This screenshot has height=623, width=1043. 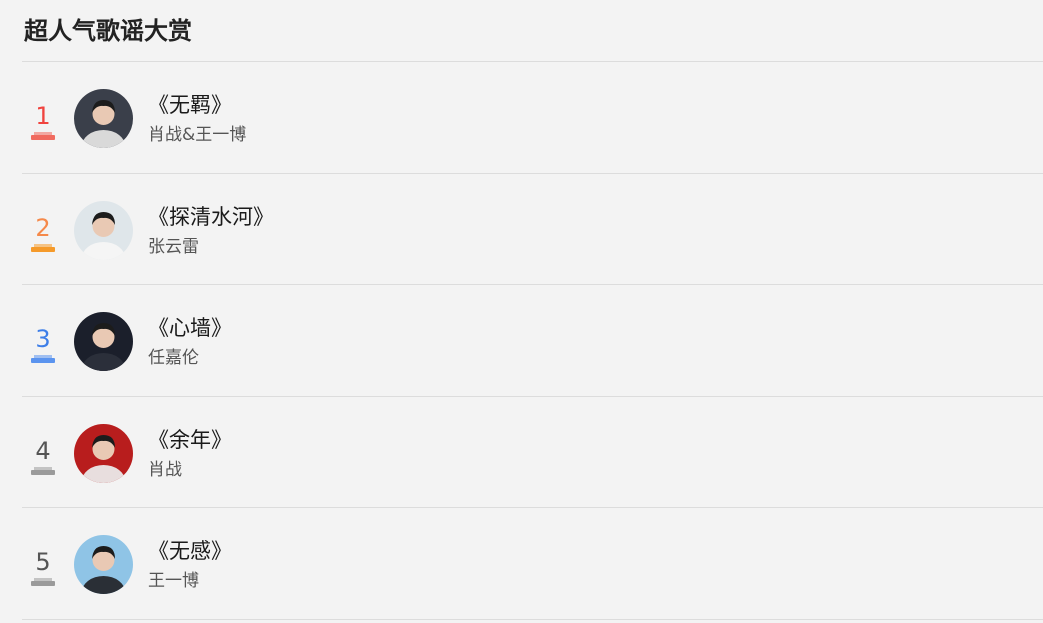 I want to click on artist-name: 肖战, so click(x=165, y=469).